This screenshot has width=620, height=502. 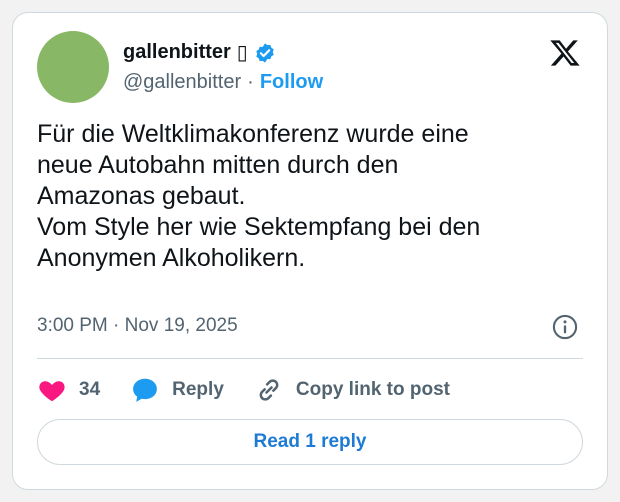 I want to click on name-emoji: ▯, so click(x=242, y=53).